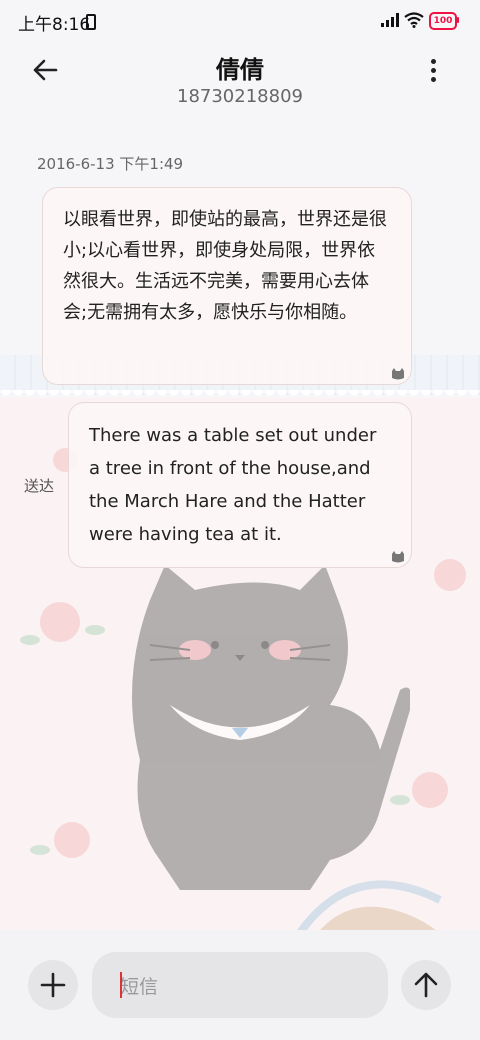 This screenshot has width=480, height=1040. What do you see at coordinates (240, 96) in the screenshot?
I see `contact-phone: 18730218809` at bounding box center [240, 96].